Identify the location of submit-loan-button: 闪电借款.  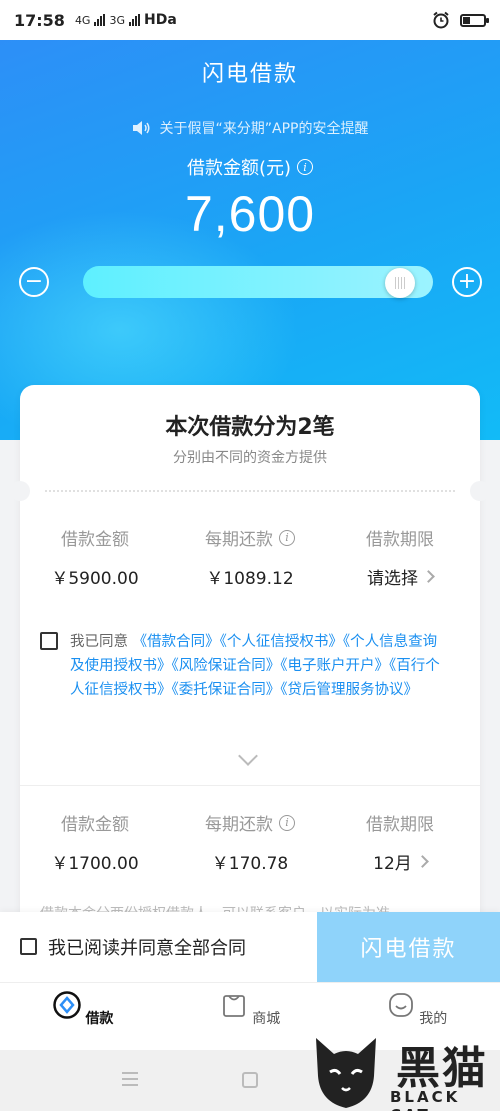
(408, 947).